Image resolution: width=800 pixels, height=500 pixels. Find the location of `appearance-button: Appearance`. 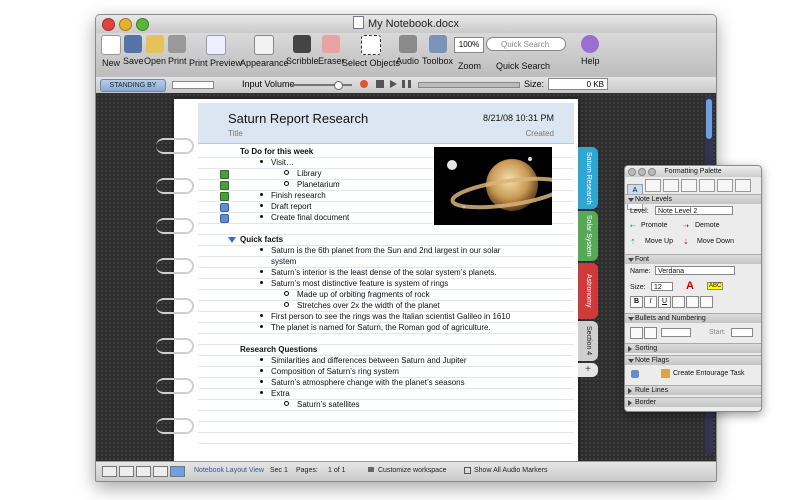

appearance-button: Appearance is located at coordinates (264, 51).